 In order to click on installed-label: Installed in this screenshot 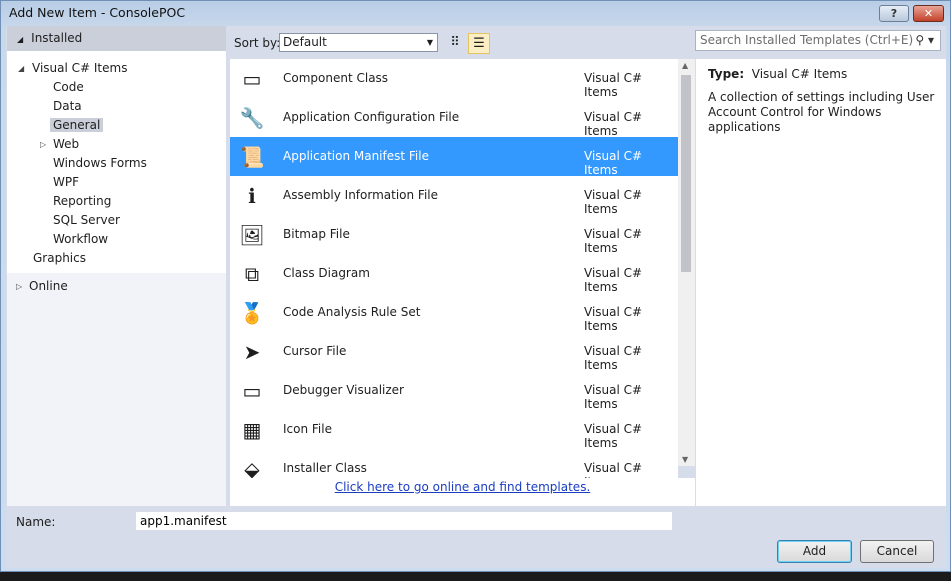, I will do `click(57, 38)`.